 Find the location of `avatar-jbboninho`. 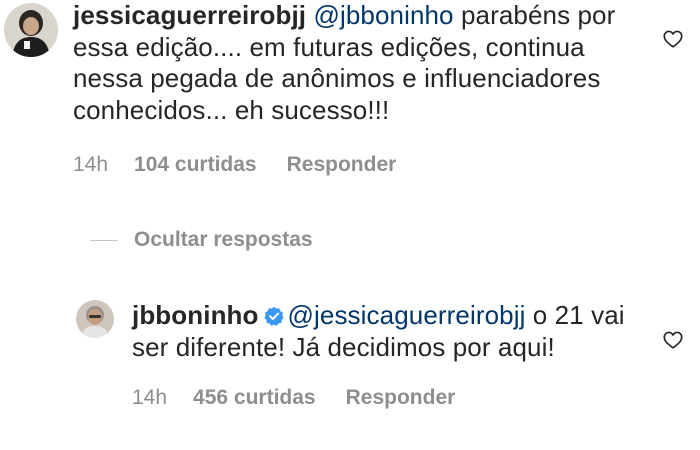

avatar-jbboninho is located at coordinates (95, 319).